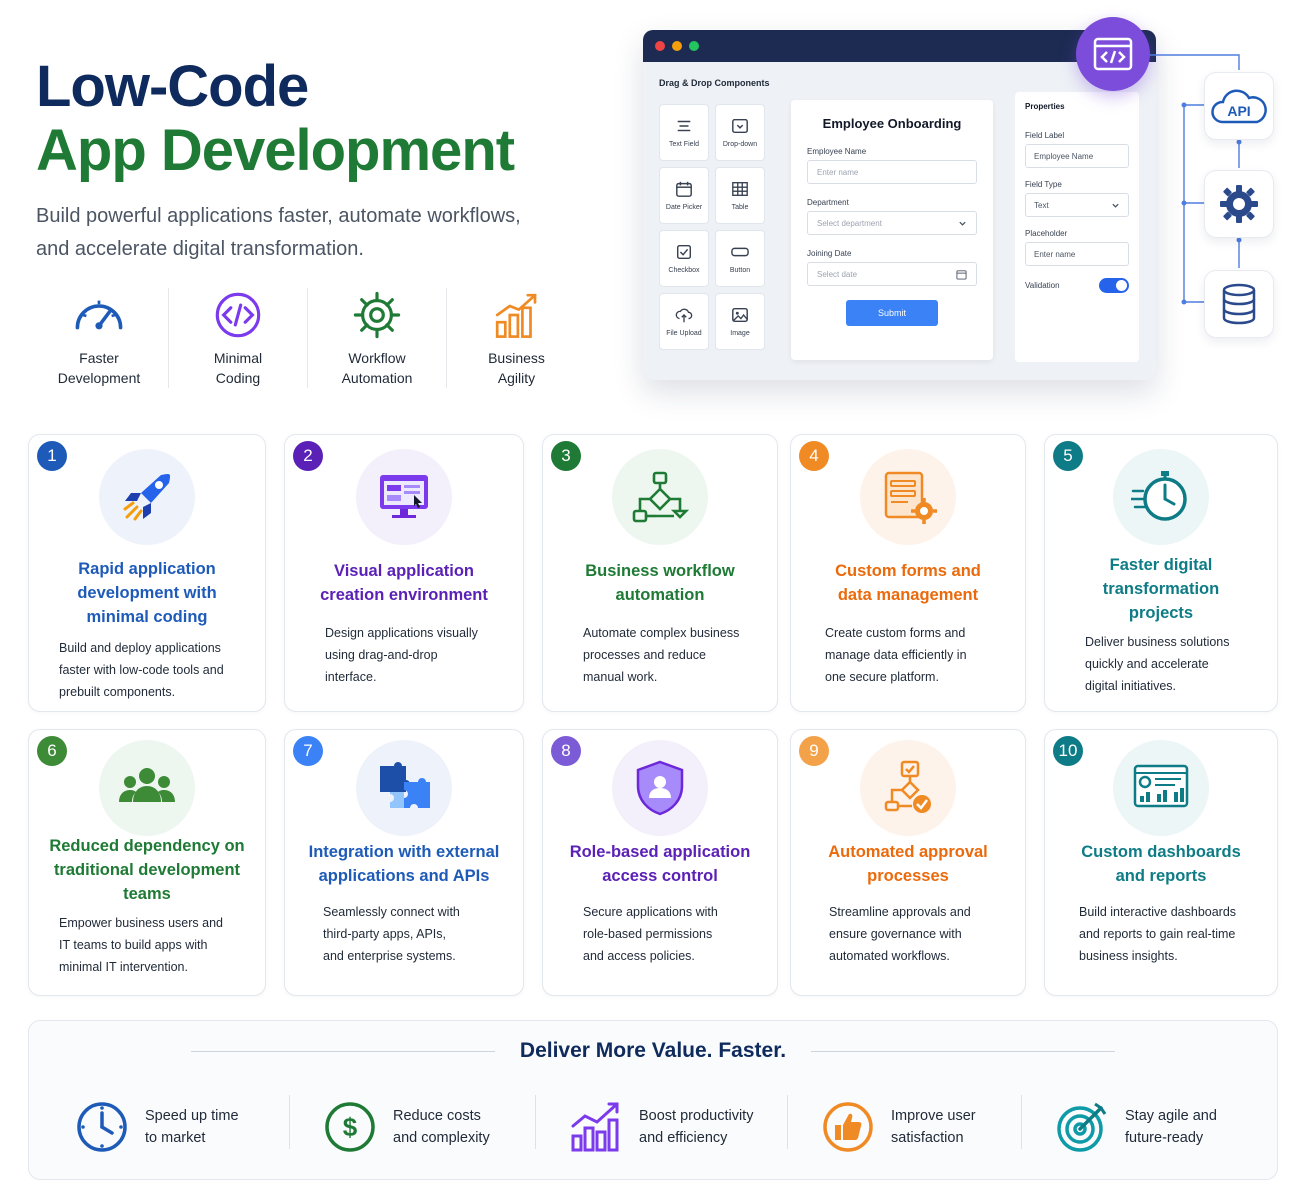  Describe the element at coordinates (1159, 496) in the screenshot. I see `stopwatch-icon` at that location.